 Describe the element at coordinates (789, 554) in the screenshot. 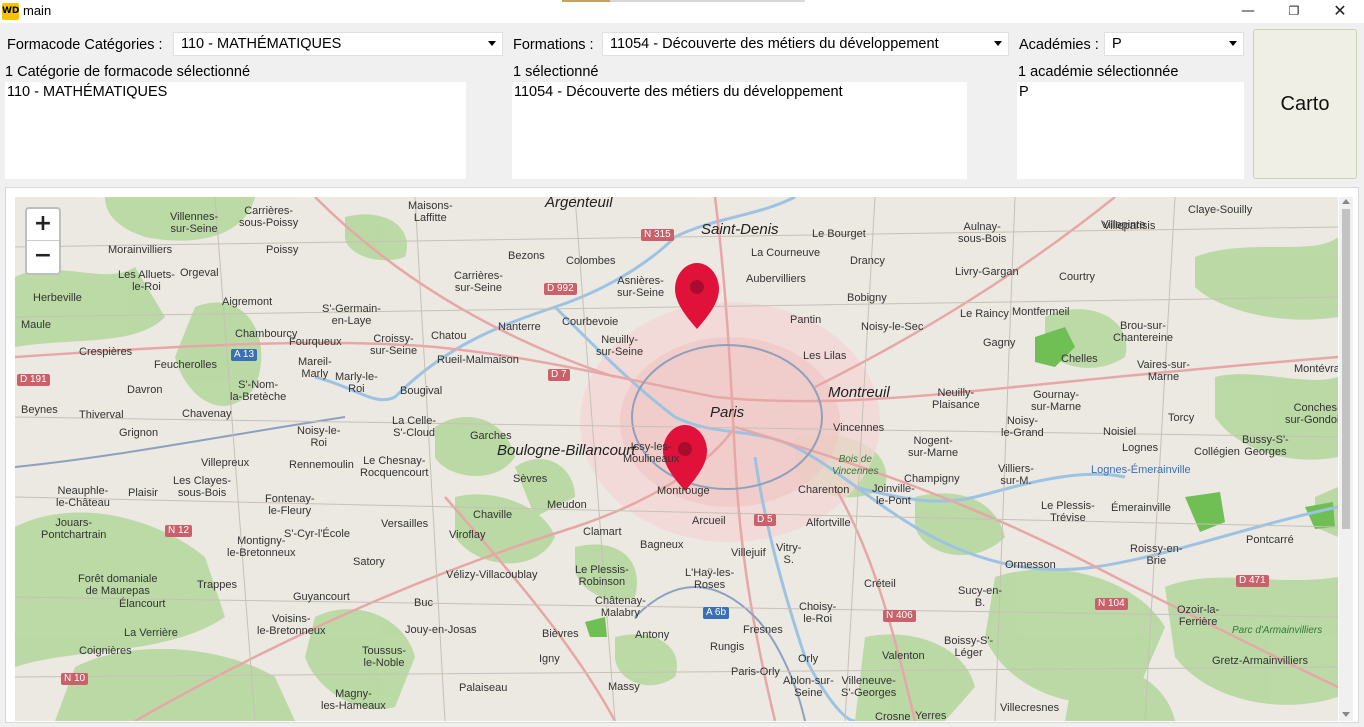

I see `map-label: Vitry- S.` at that location.